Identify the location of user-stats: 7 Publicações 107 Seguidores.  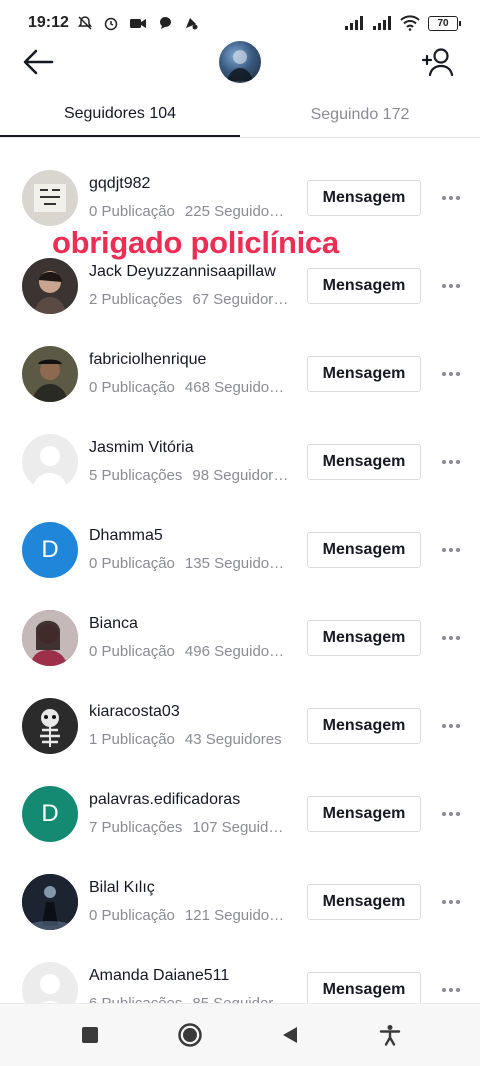
(189, 827).